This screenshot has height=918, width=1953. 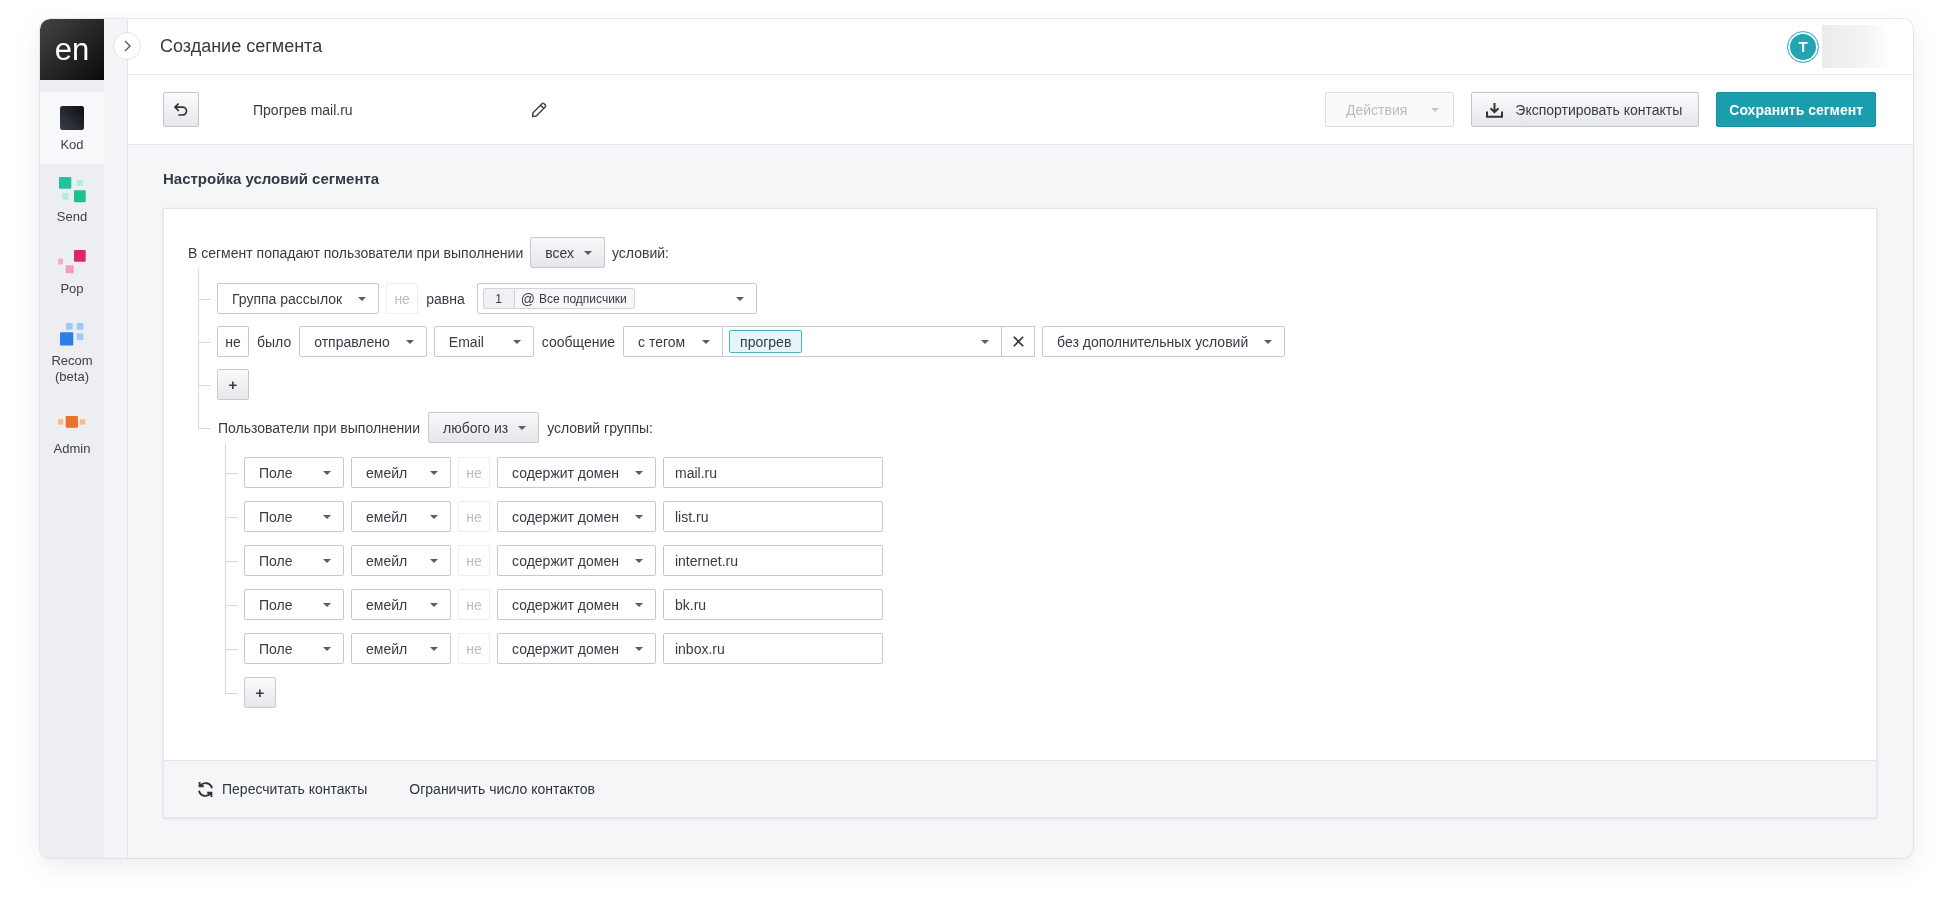 What do you see at coordinates (72, 118) in the screenshot?
I see `square-icon` at bounding box center [72, 118].